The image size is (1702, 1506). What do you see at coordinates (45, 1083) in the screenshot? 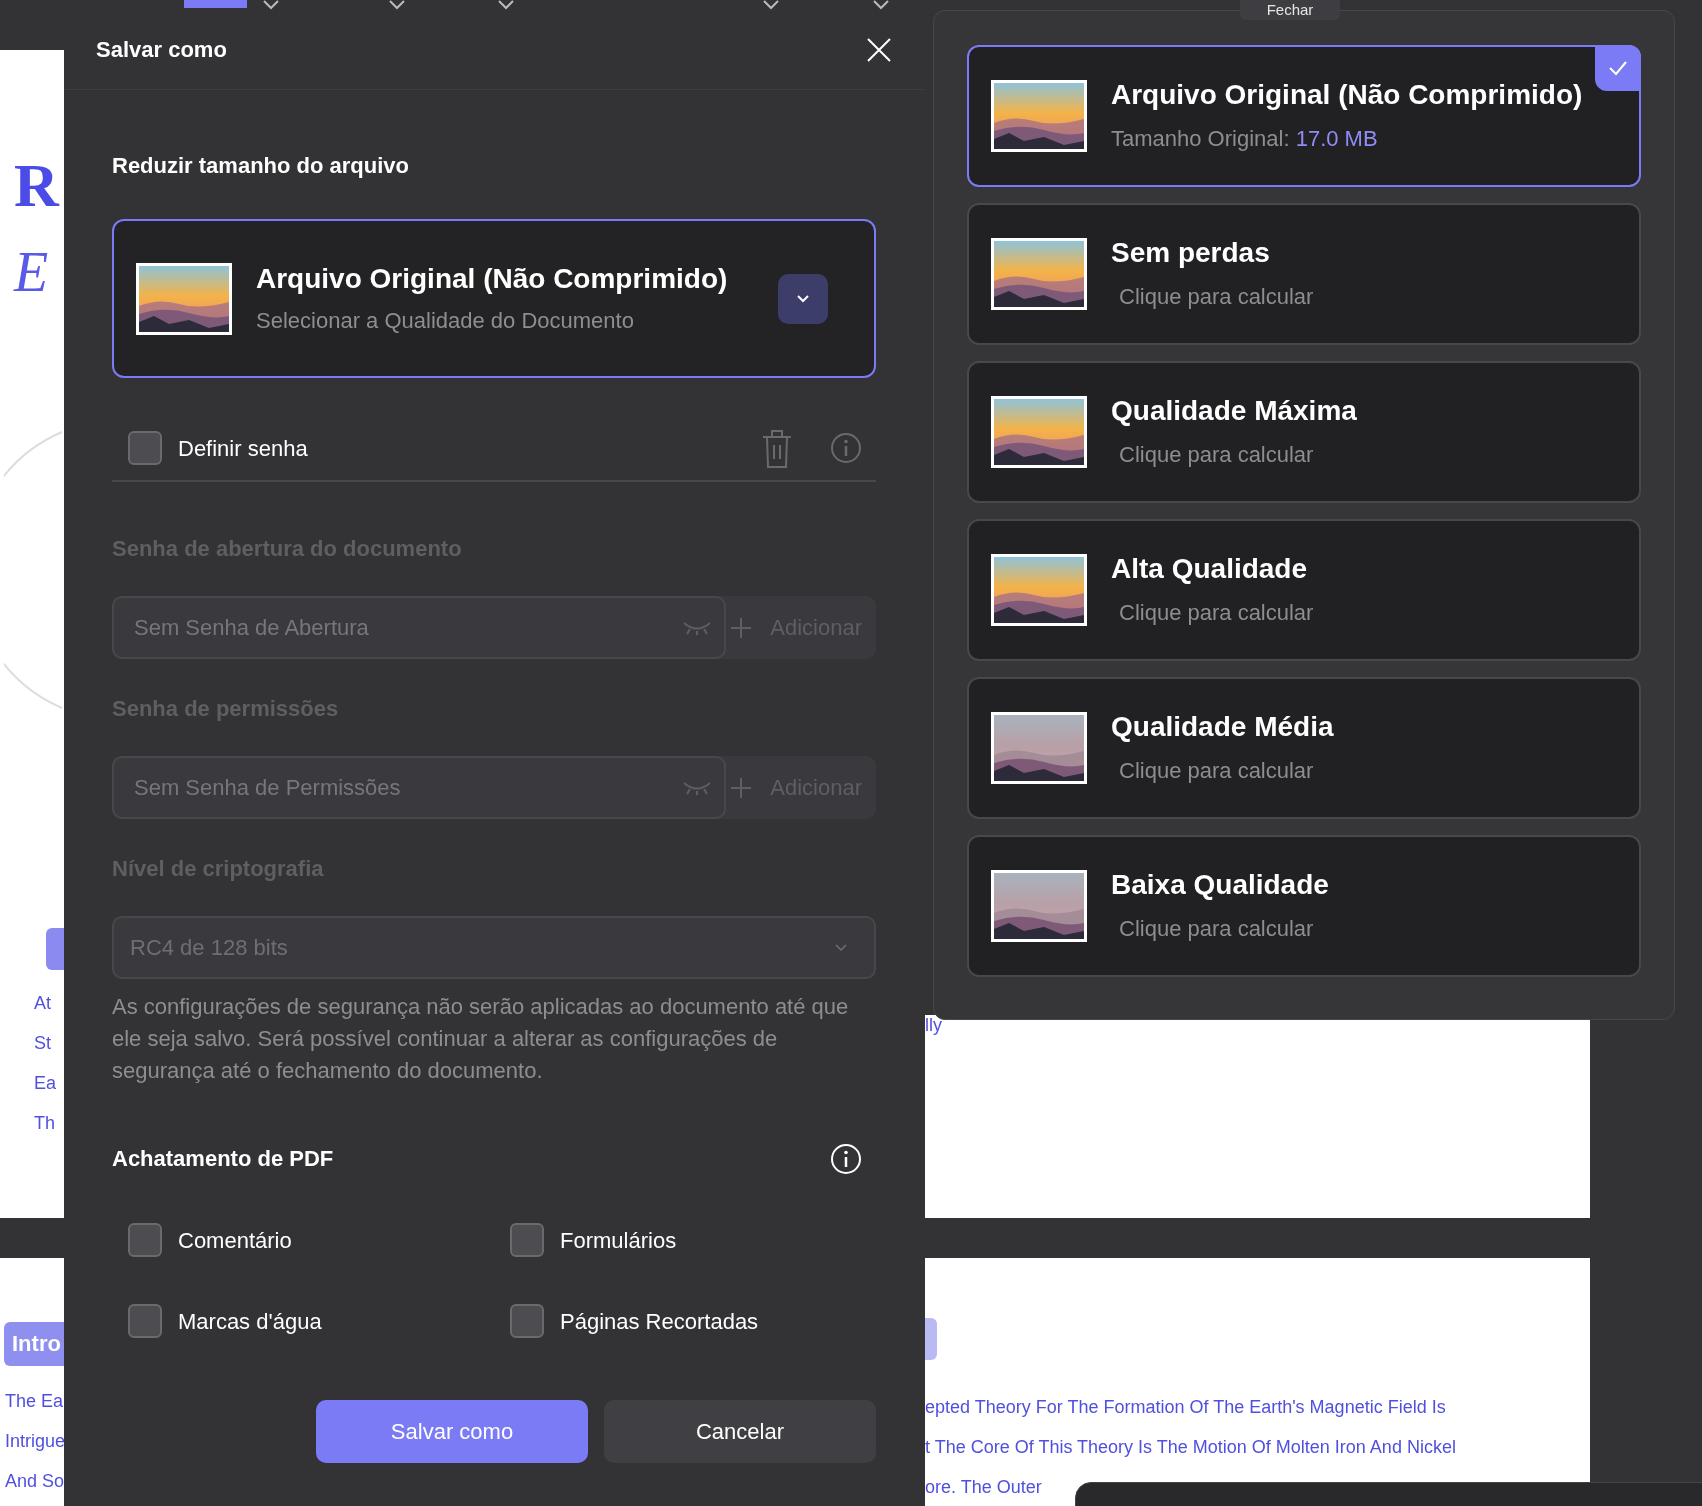
I see `link-text: Ea` at bounding box center [45, 1083].